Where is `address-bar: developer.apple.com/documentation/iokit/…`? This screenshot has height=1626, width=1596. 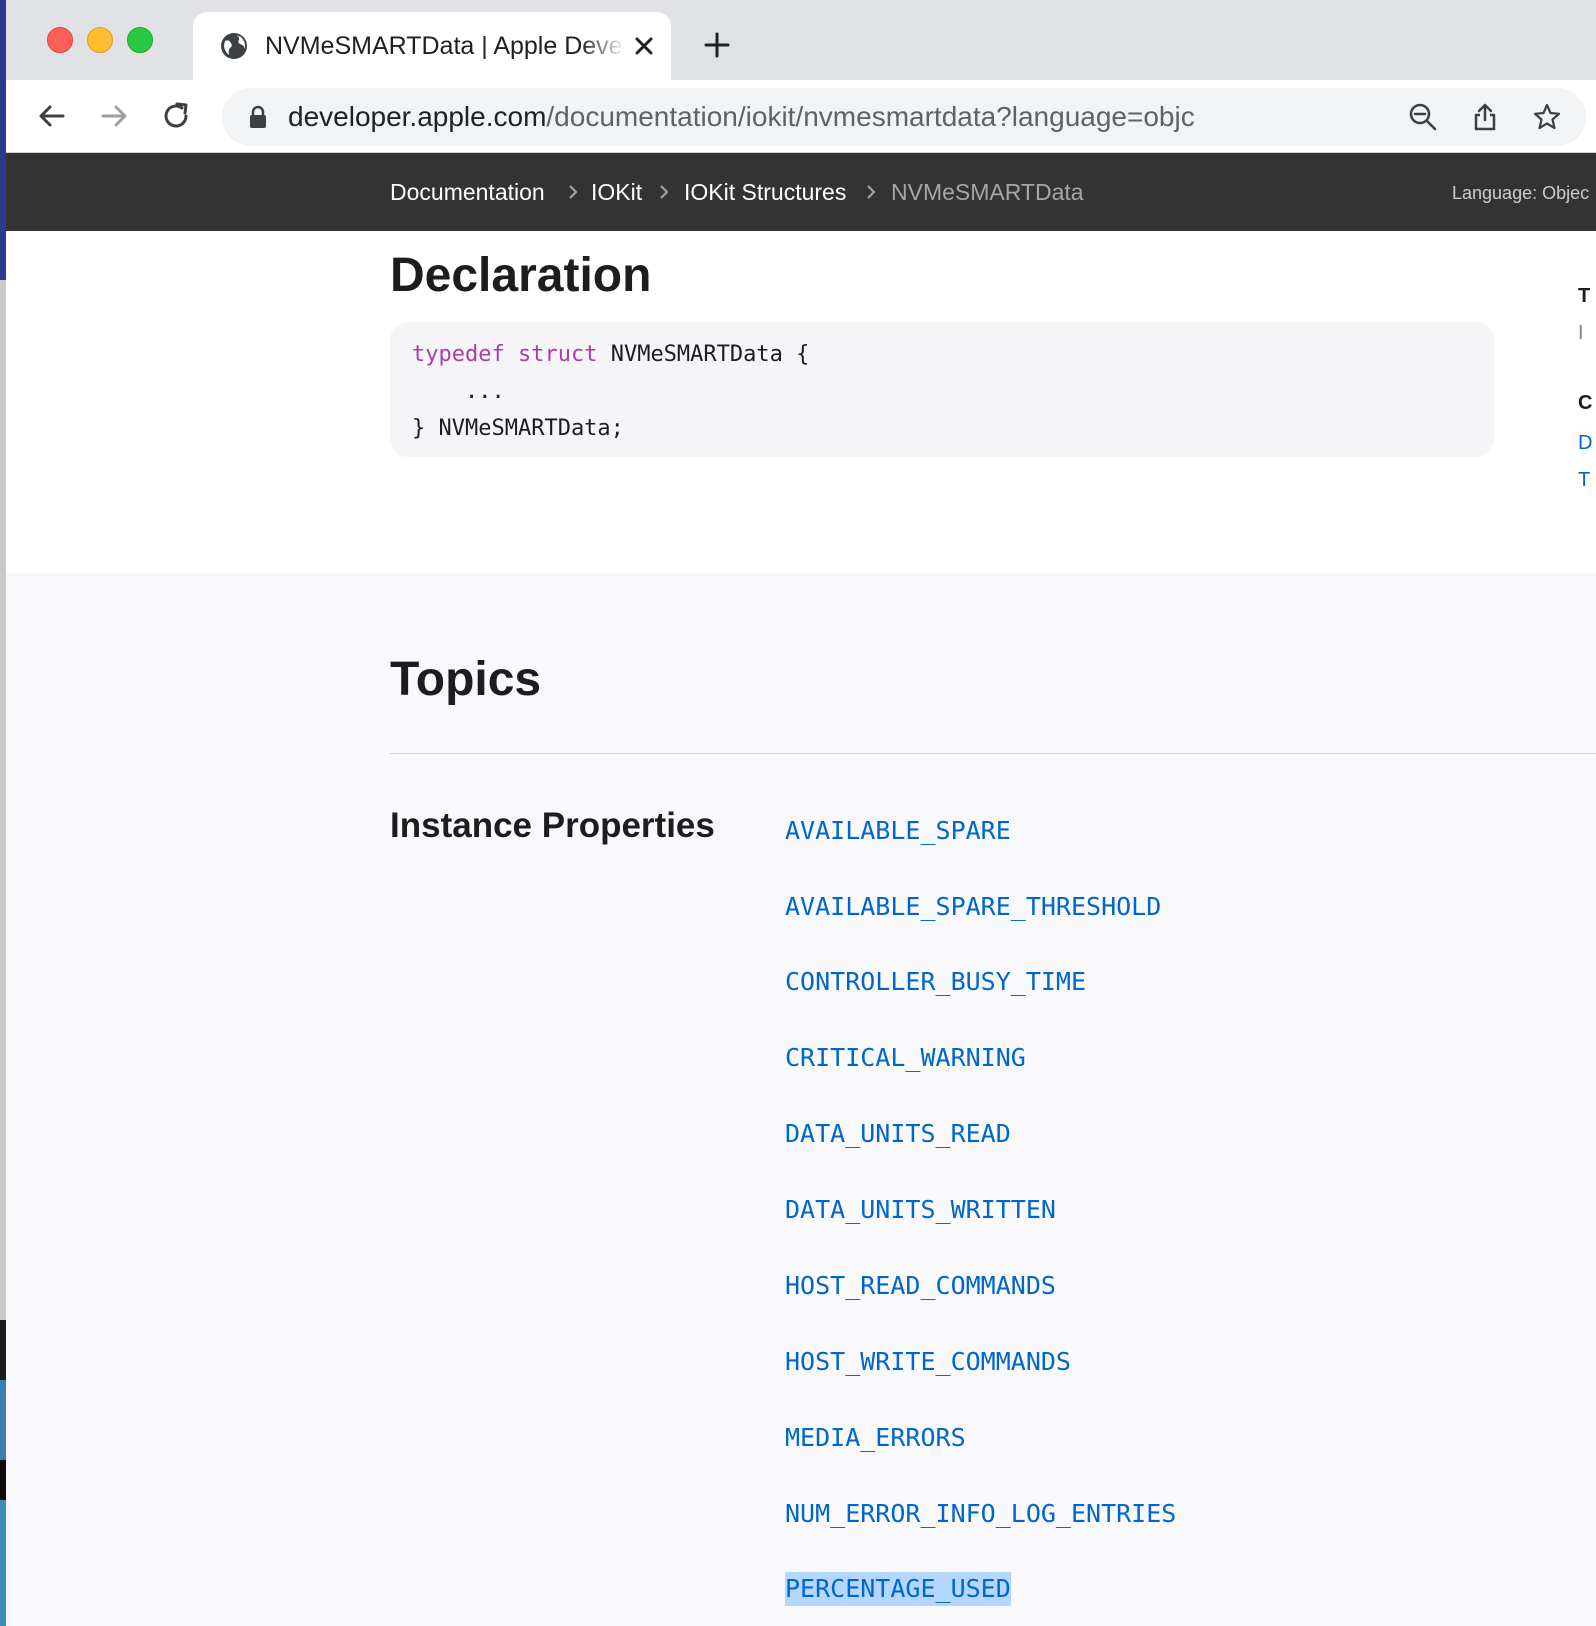
address-bar: developer.apple.com/documentation/iokit/… is located at coordinates (904, 117).